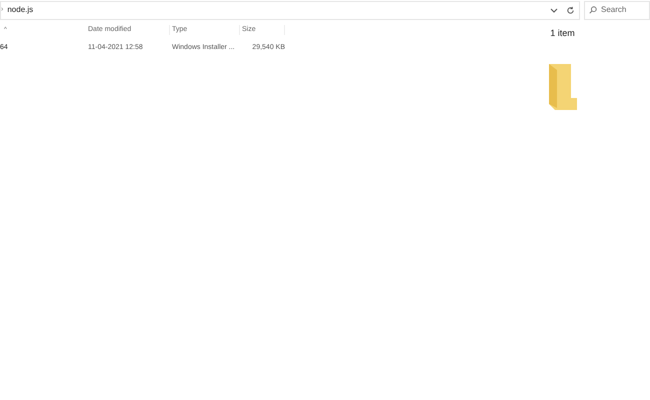 The image size is (650, 400). What do you see at coordinates (562, 86) in the screenshot?
I see `folder-icon` at bounding box center [562, 86].